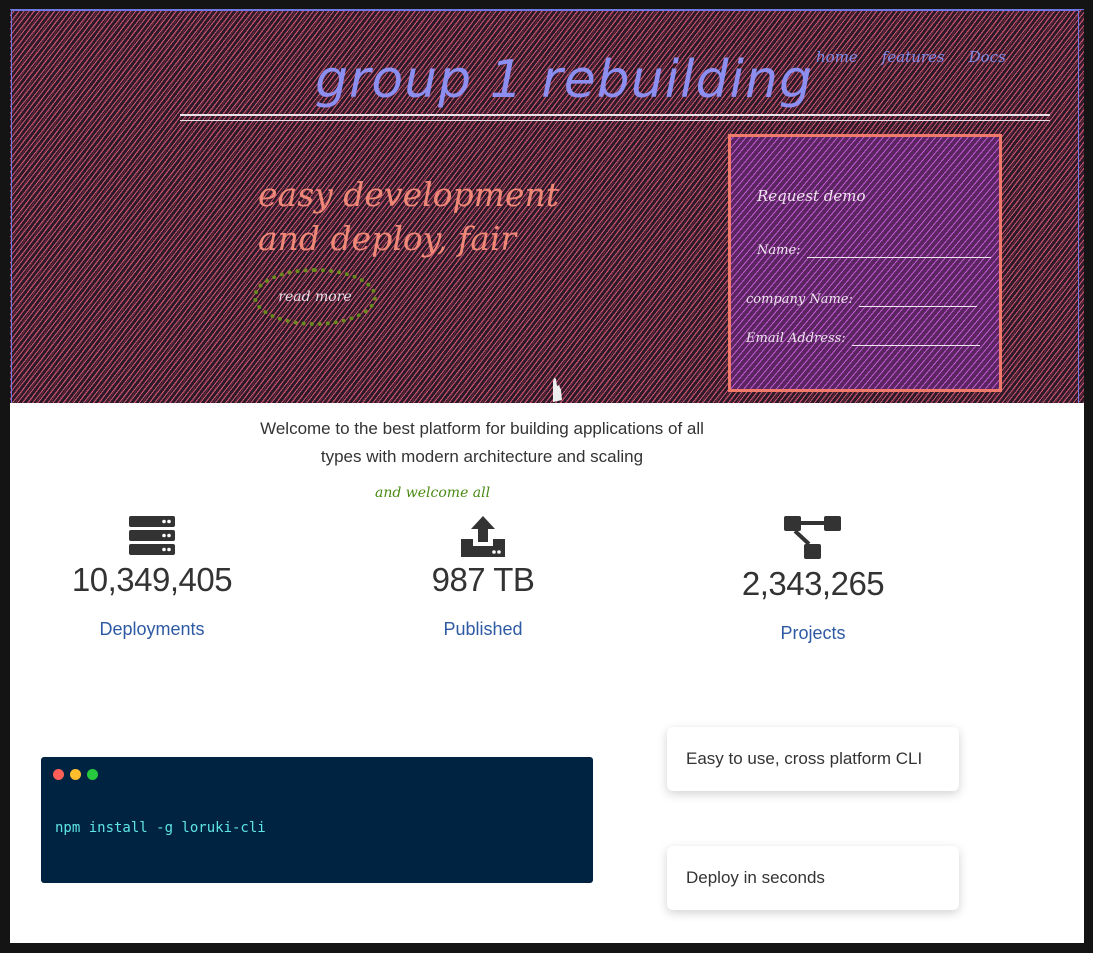 The image size is (1093, 953). I want to click on mouse-cursor-icon, so click(557, 390).